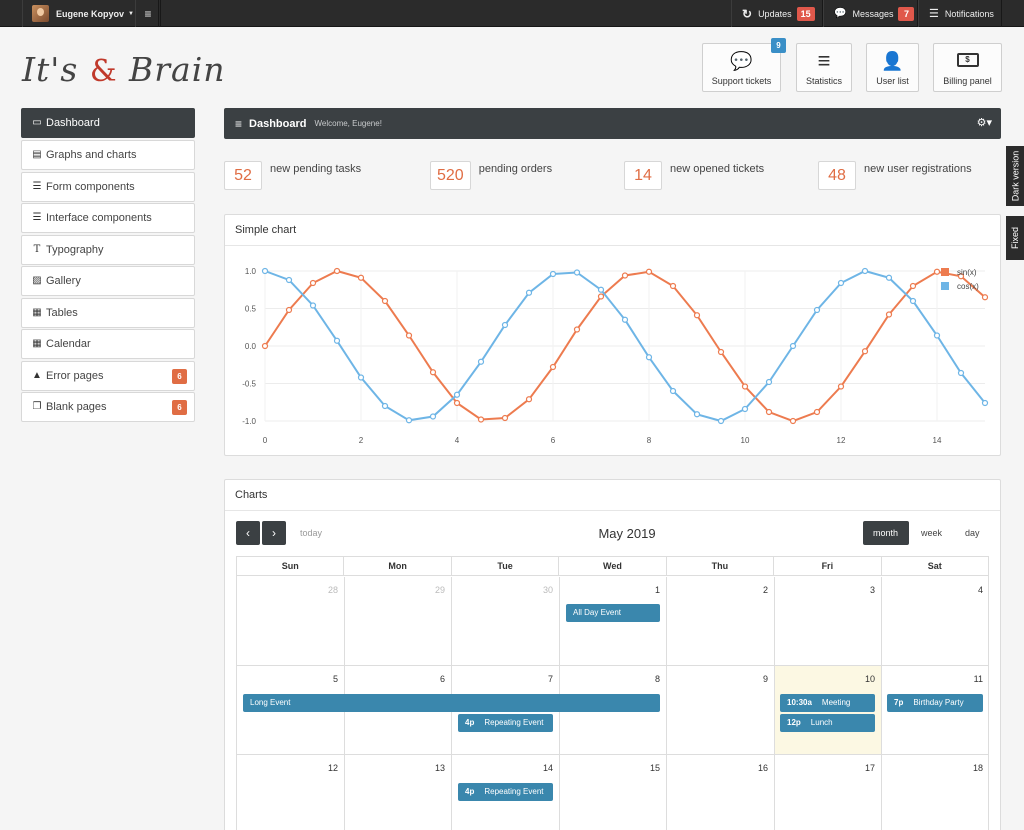 The height and width of the screenshot is (830, 1024). I want to click on billing-panel-button: $ Billing panel, so click(967, 67).